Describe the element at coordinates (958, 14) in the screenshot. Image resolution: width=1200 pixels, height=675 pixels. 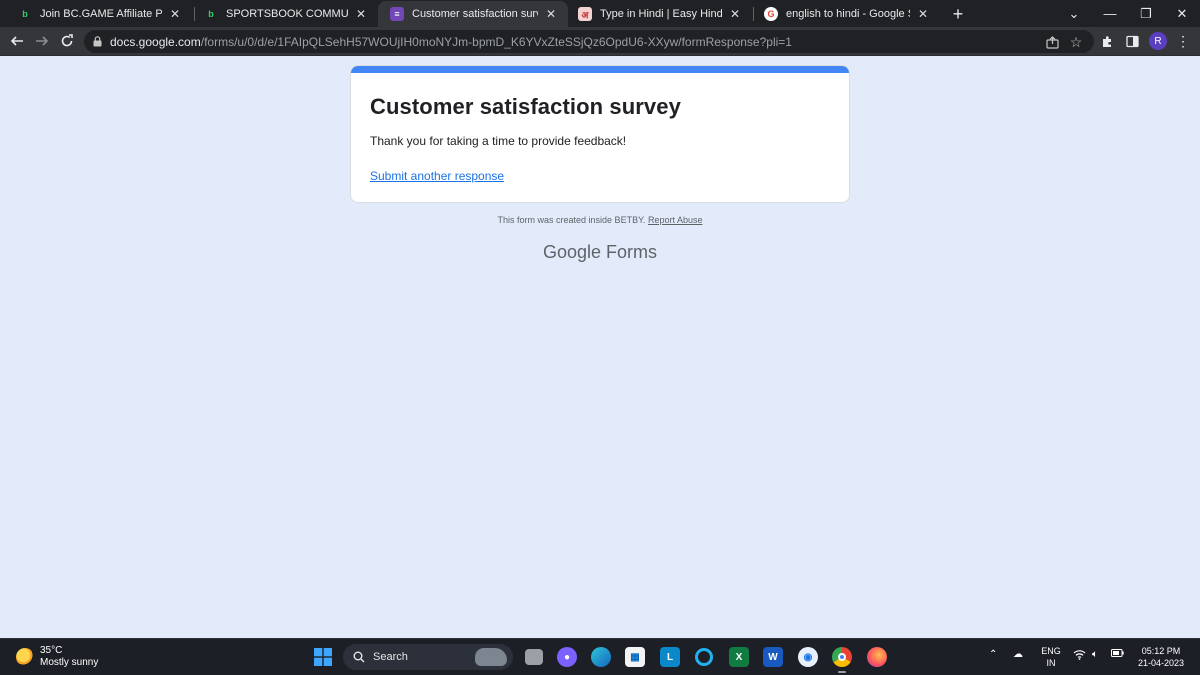
I see `new-tab-button: +` at that location.